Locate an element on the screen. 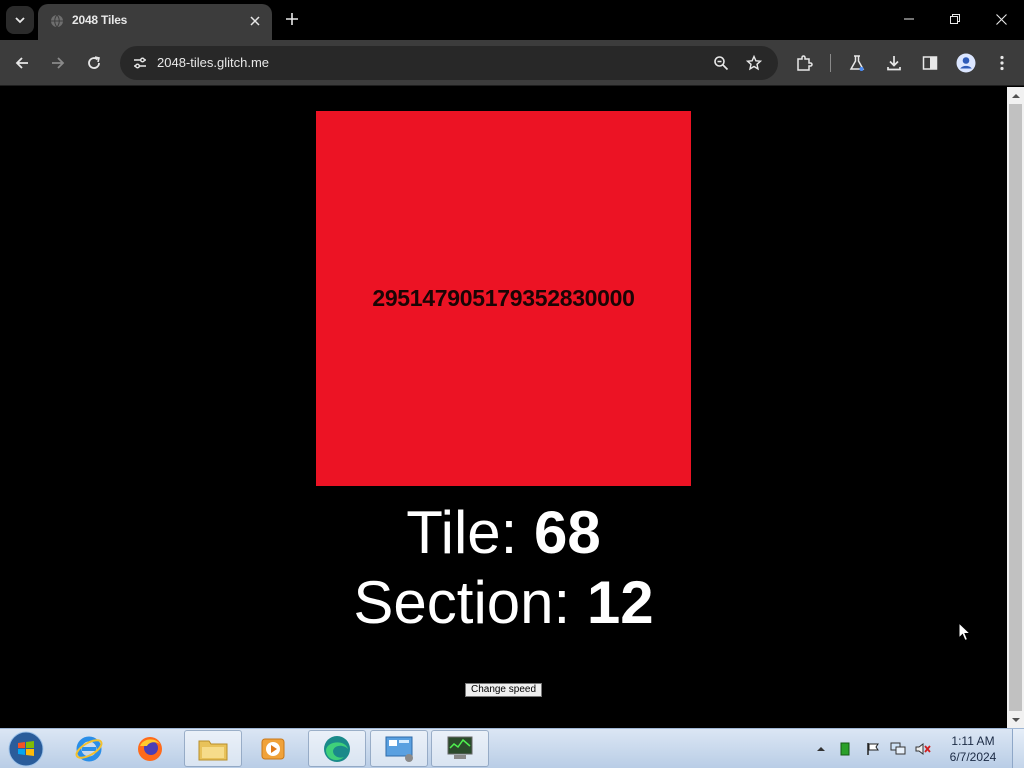  tray-battery is located at coordinates (845, 749).